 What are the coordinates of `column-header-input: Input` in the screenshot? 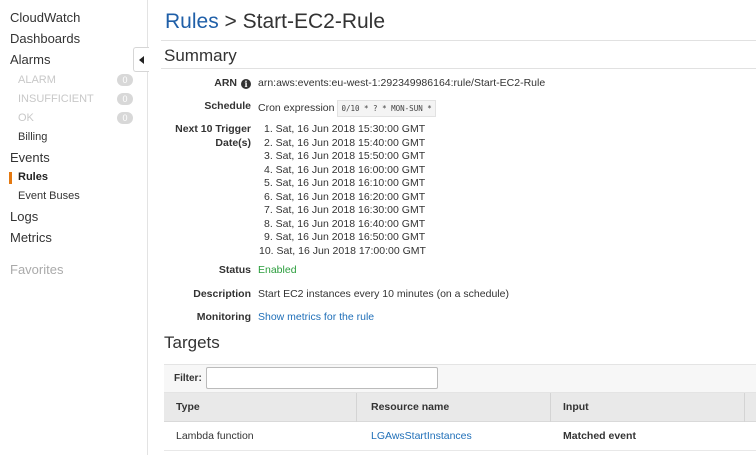 It's located at (576, 407).